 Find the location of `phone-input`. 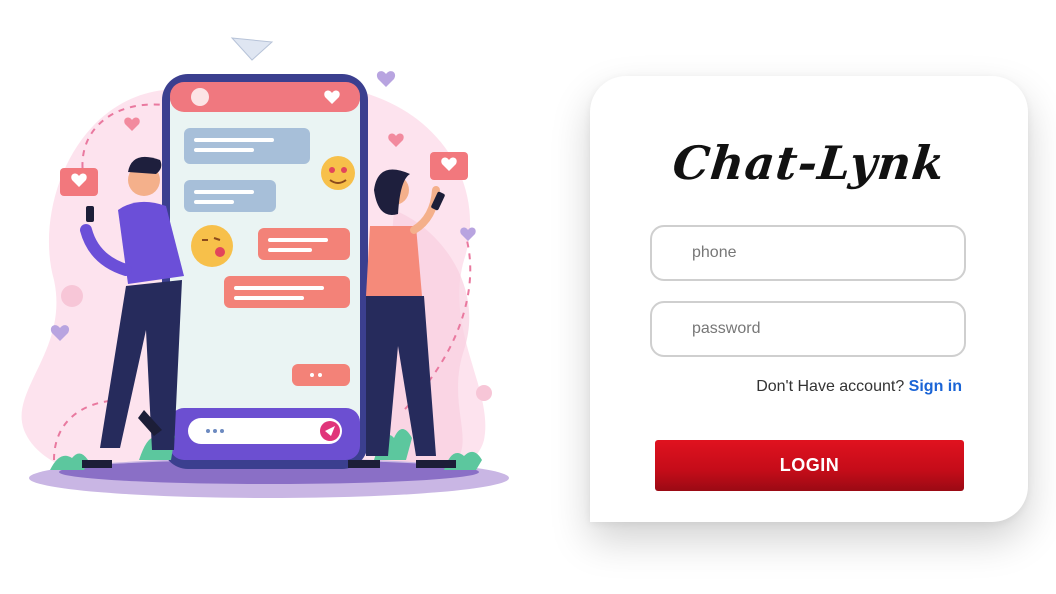

phone-input is located at coordinates (808, 253).